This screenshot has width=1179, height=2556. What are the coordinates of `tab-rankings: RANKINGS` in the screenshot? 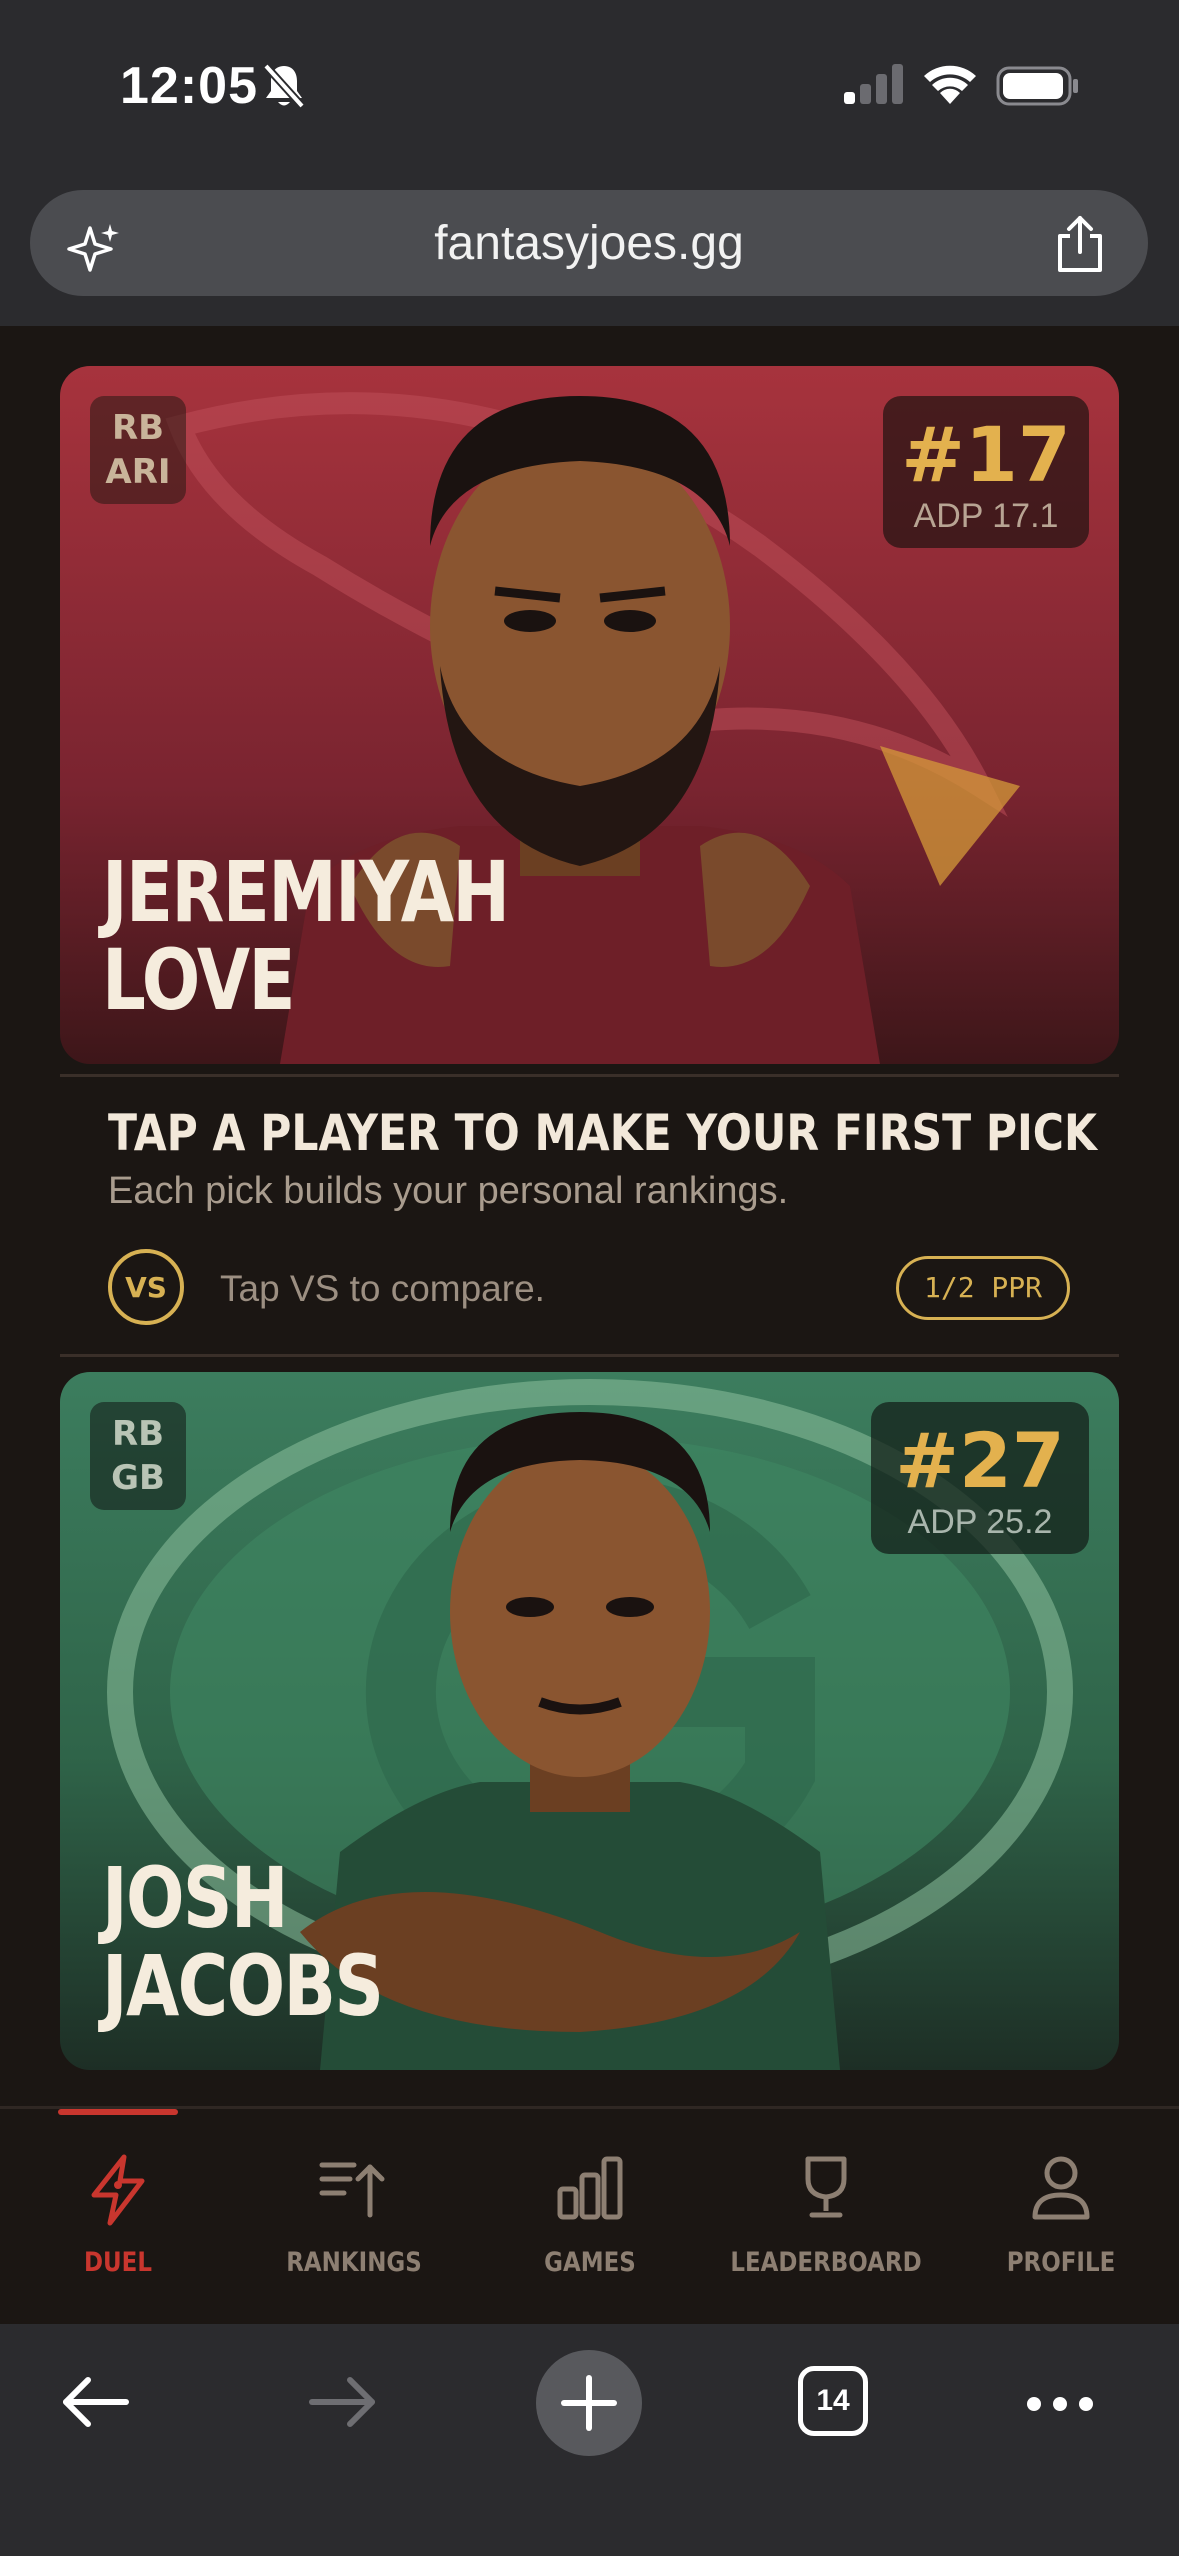 It's located at (354, 2213).